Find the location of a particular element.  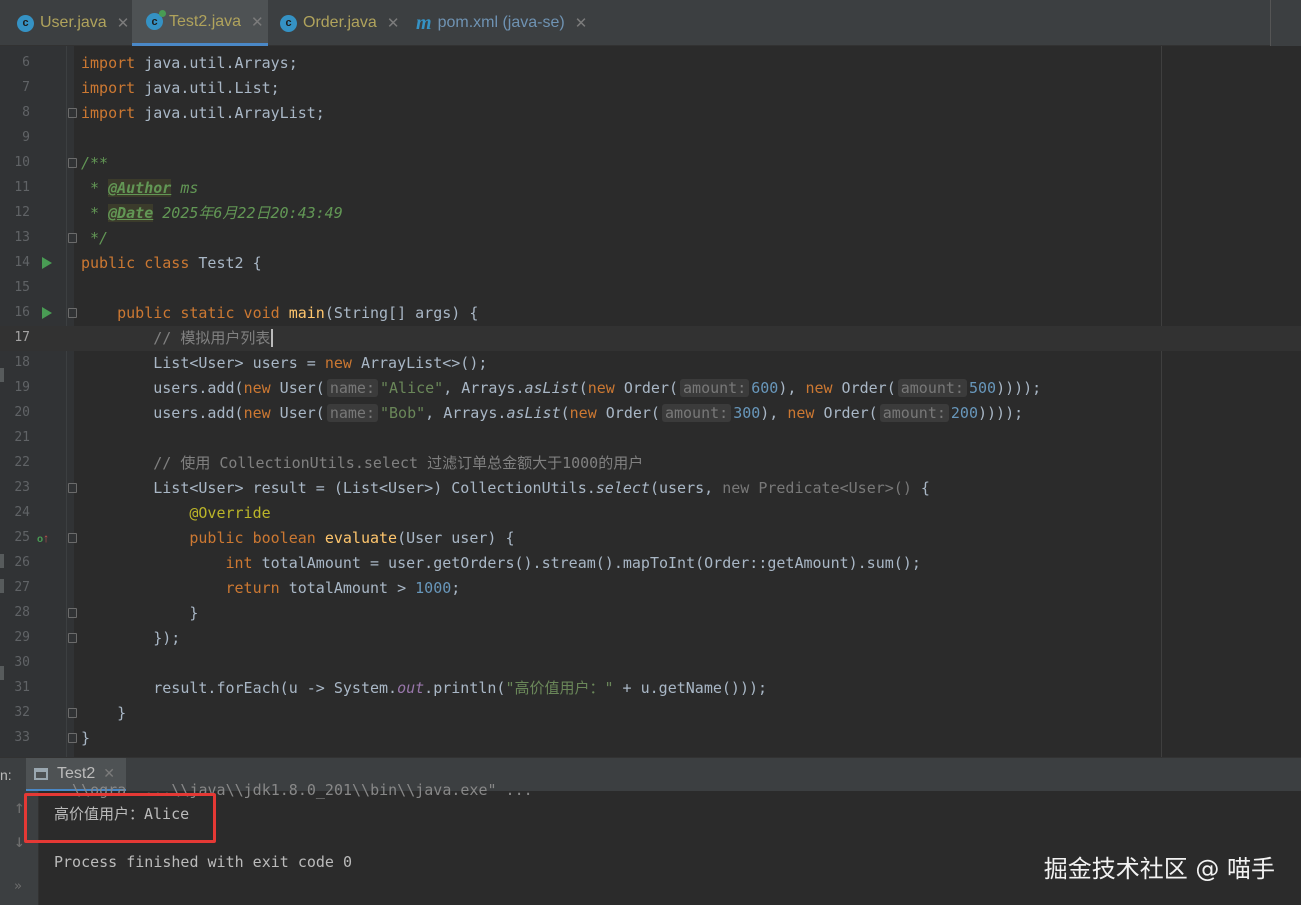

line-number: 33 is located at coordinates (22, 737).